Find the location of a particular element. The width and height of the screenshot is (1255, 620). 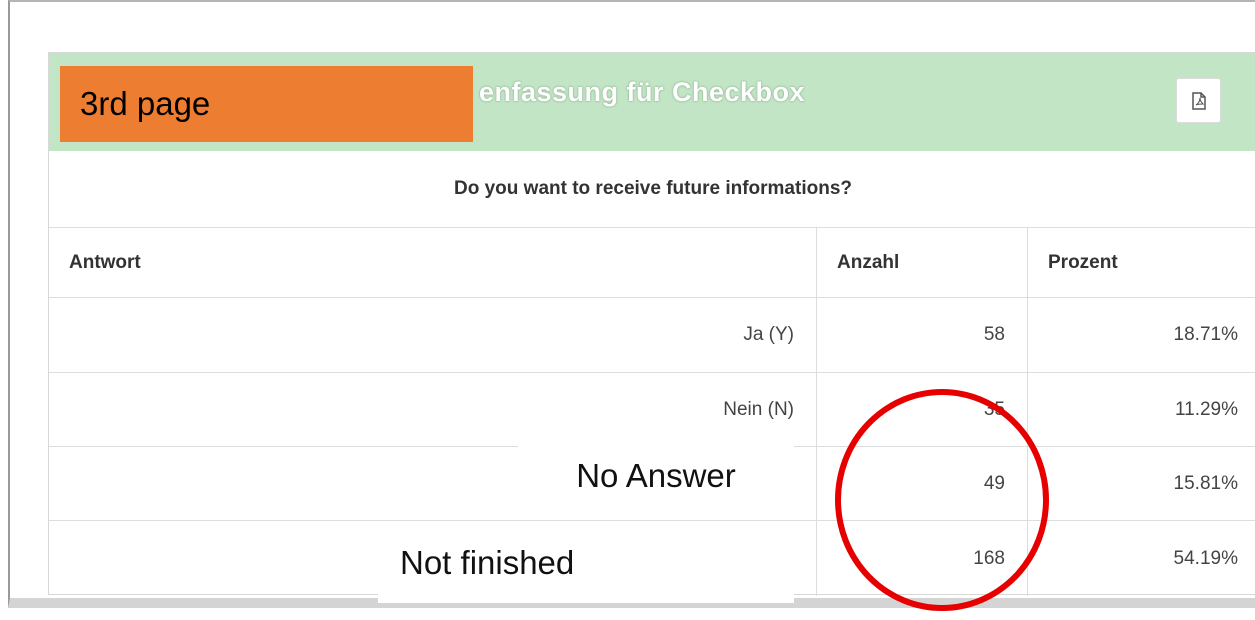

table-row: Ja (Y) 58 18.71% is located at coordinates (652, 335).